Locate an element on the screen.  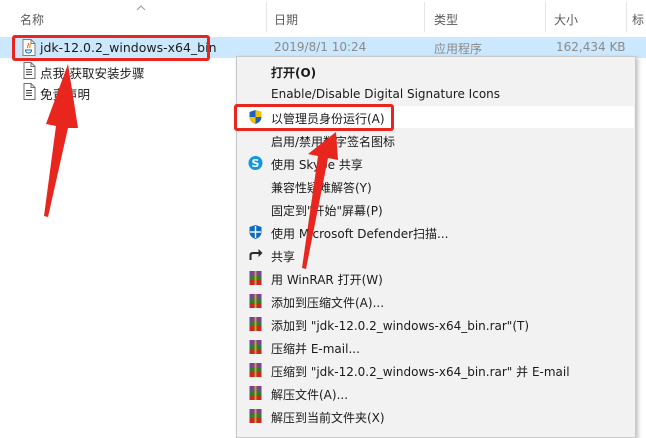
column-tag: 标 is located at coordinates (638, 20).